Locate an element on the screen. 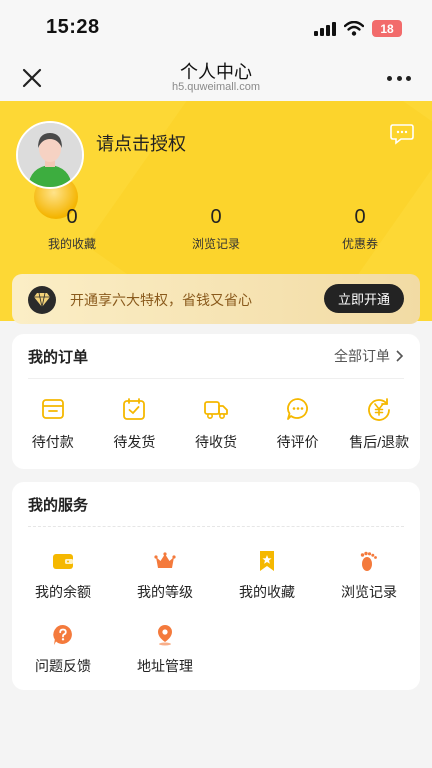 This screenshot has height=768, width=432. service-label: 地址管理 is located at coordinates (165, 666).